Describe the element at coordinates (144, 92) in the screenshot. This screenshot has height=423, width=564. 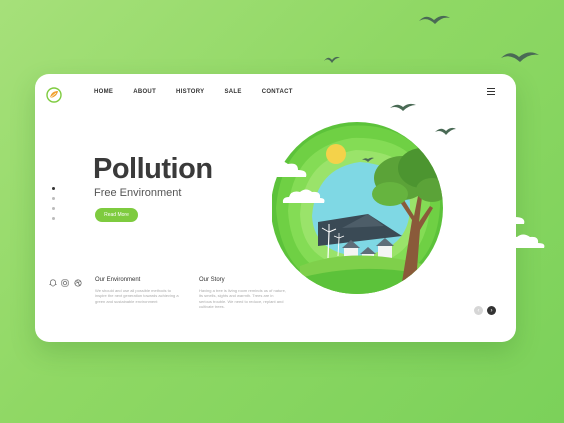
I see `nav-about: ABOUT` at that location.